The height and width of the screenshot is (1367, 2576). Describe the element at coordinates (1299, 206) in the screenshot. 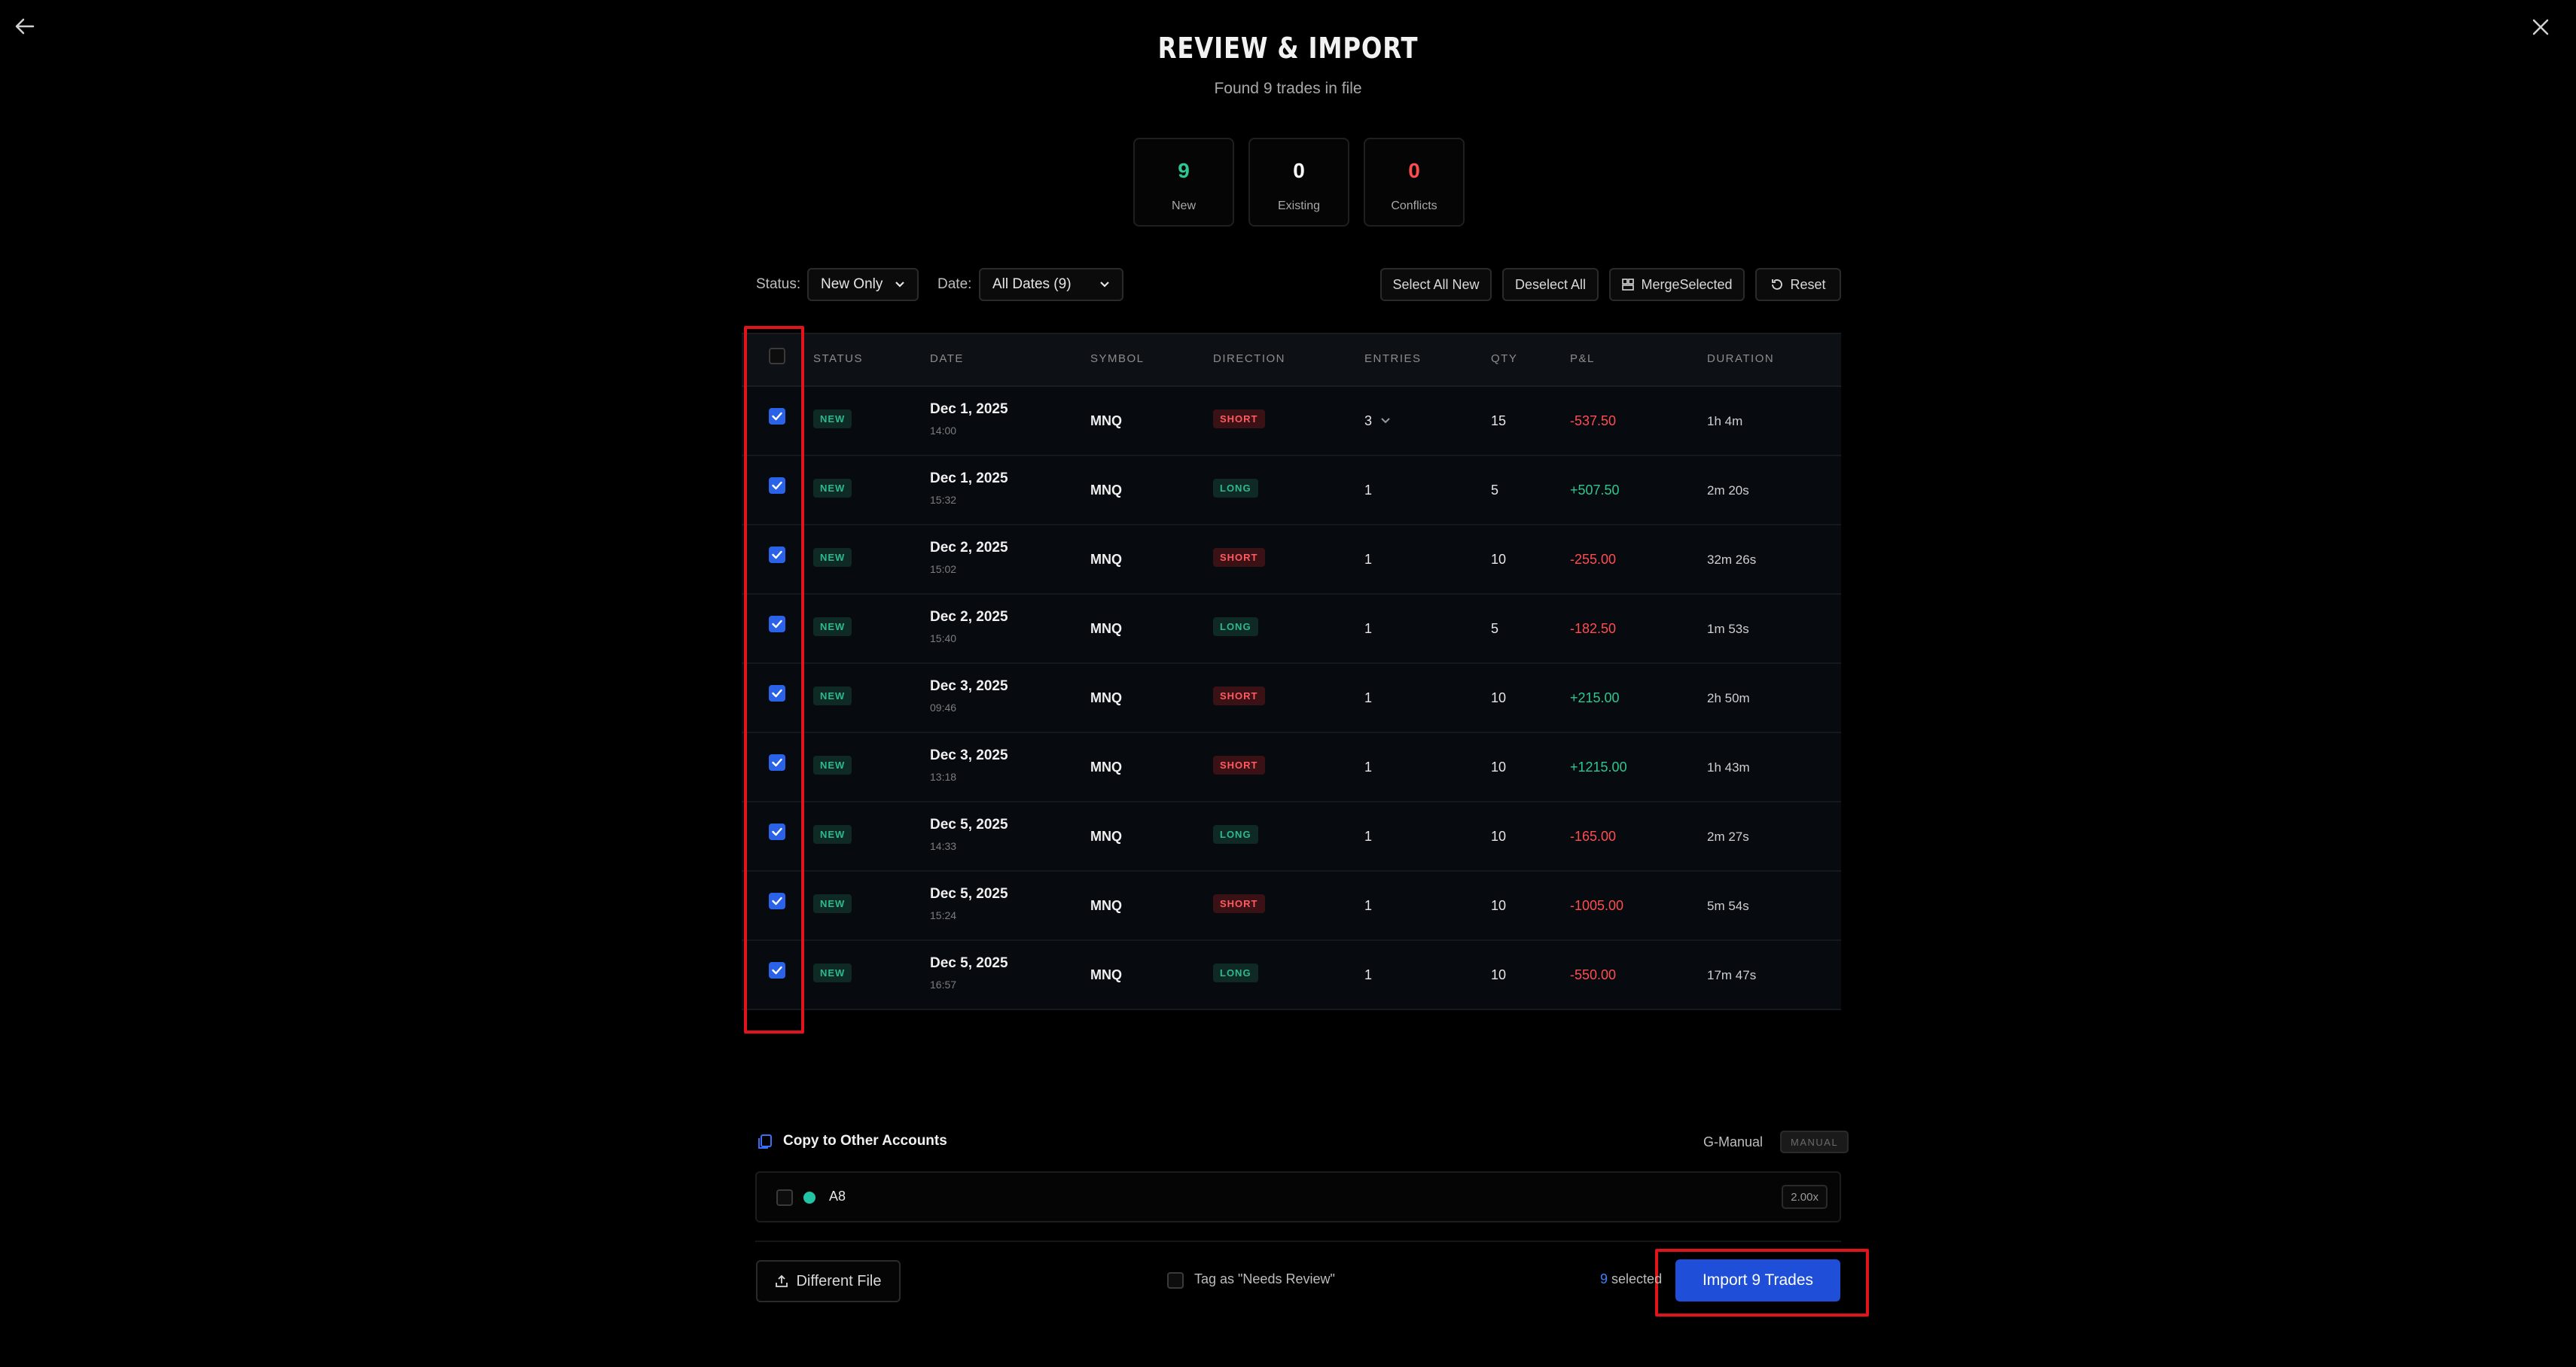

I see `stat-existing-label: Existing` at that location.